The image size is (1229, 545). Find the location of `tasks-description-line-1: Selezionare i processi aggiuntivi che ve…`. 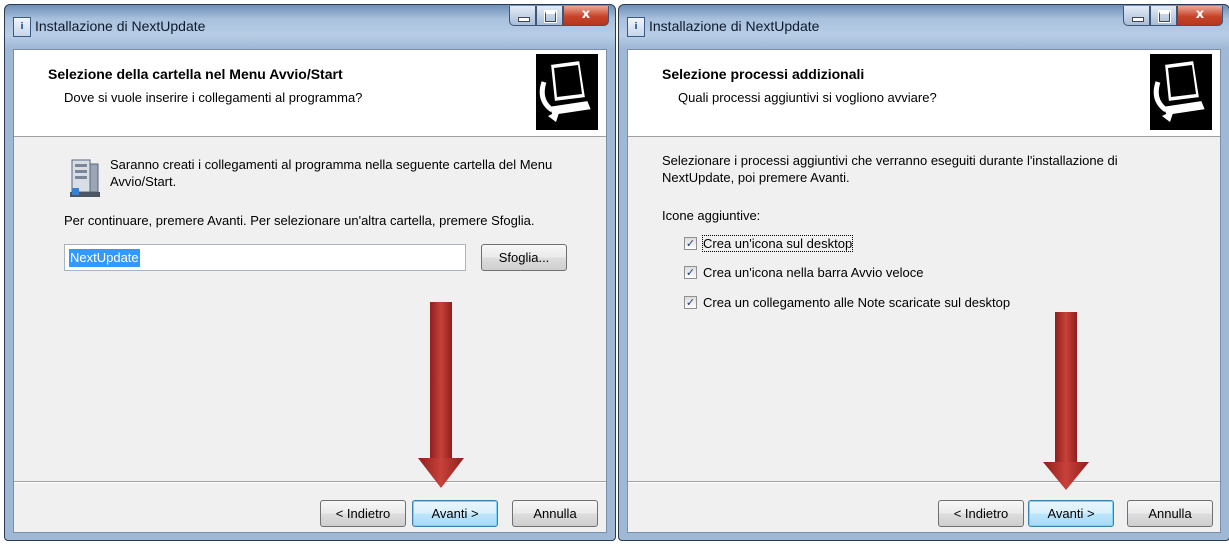

tasks-description-line-1: Selezionare i processi aggiuntivi che ve… is located at coordinates (890, 160).